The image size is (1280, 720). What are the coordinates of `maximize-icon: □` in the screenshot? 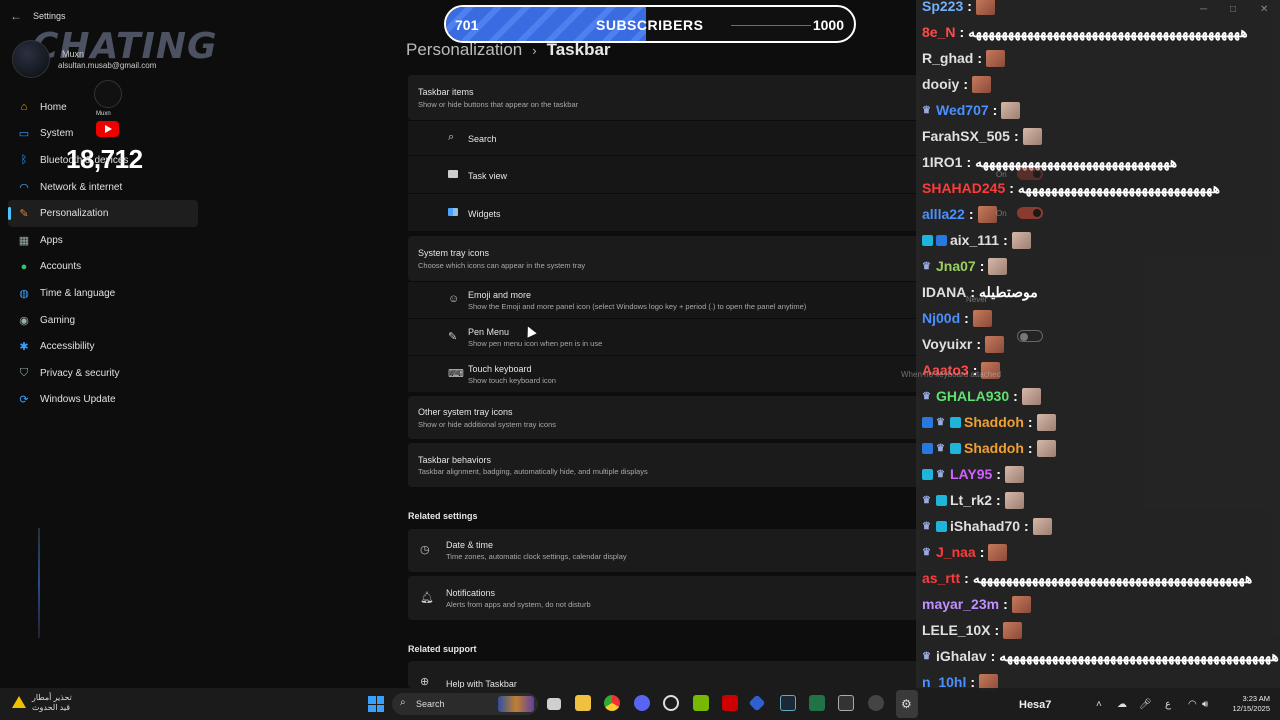 It's located at (1233, 9).